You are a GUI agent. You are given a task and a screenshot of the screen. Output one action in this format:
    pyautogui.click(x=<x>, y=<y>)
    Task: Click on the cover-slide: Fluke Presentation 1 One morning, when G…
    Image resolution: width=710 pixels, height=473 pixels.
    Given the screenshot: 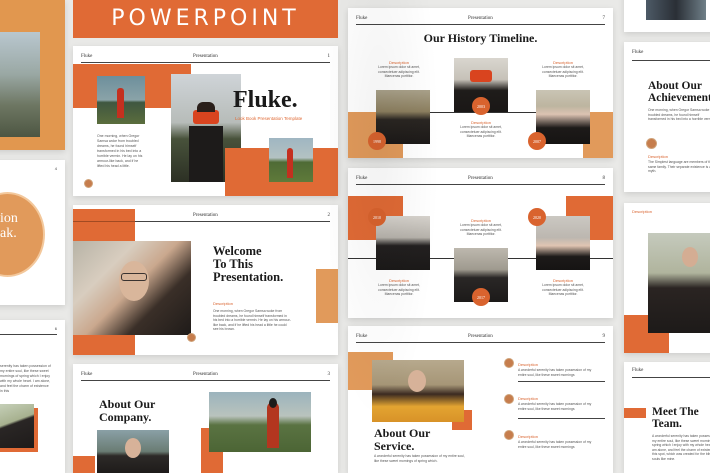 What is the action you would take?
    pyautogui.click(x=205, y=121)
    